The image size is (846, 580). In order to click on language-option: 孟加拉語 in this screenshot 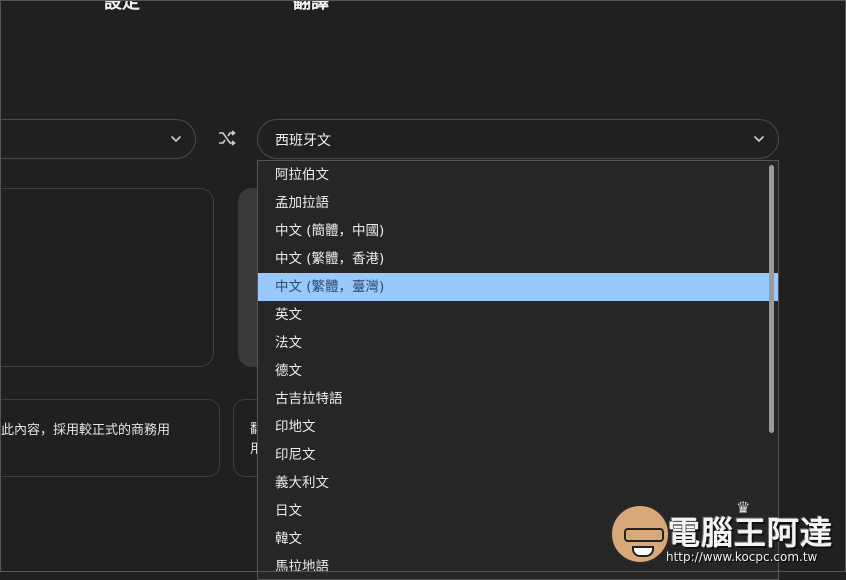, I will do `click(518, 203)`.